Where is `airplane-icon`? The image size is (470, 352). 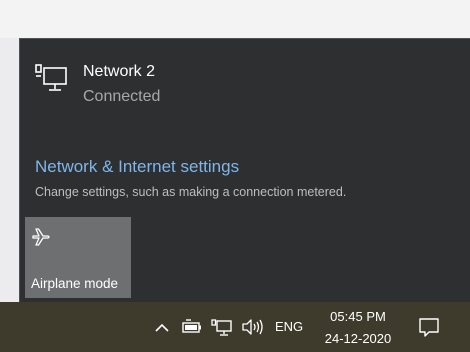
airplane-icon is located at coordinates (41, 237).